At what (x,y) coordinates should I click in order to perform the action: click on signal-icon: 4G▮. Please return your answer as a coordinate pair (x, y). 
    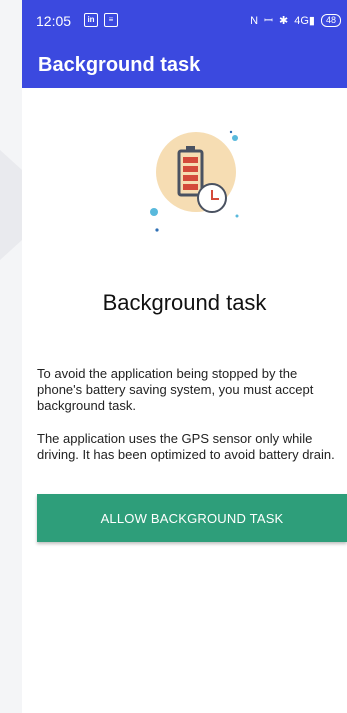
    Looking at the image, I should click on (304, 21).